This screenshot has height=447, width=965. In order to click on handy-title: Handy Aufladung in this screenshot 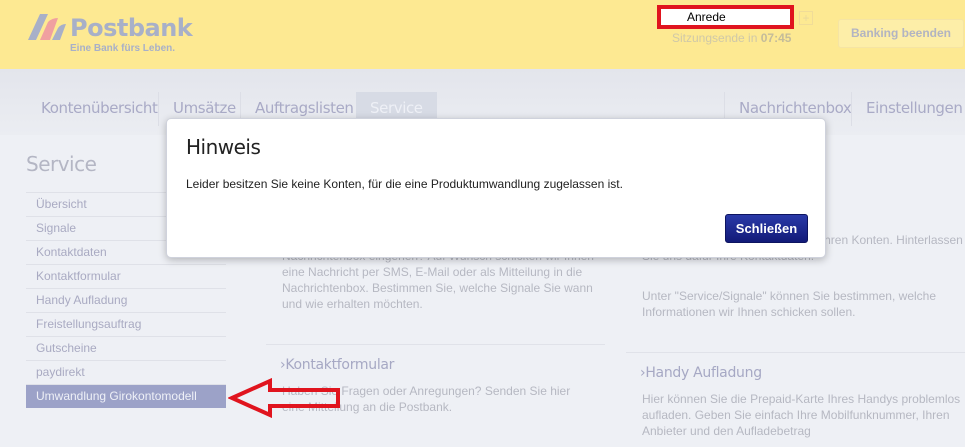, I will do `click(703, 373)`.